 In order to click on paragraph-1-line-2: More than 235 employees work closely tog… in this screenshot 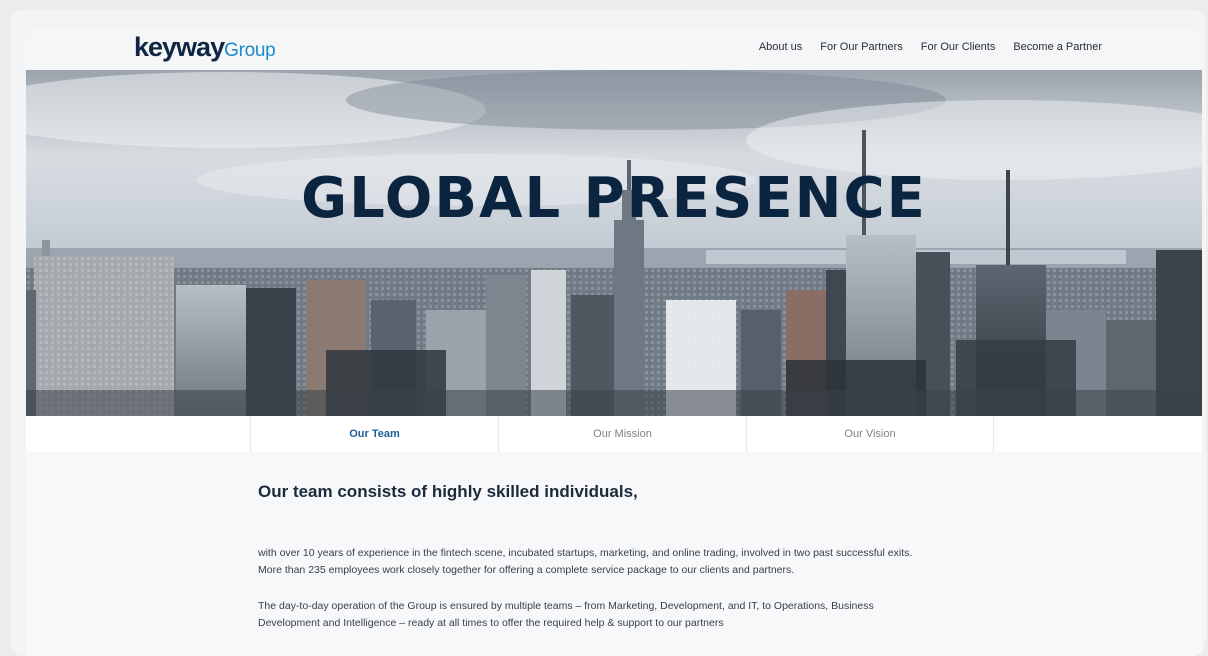, I will do `click(526, 570)`.